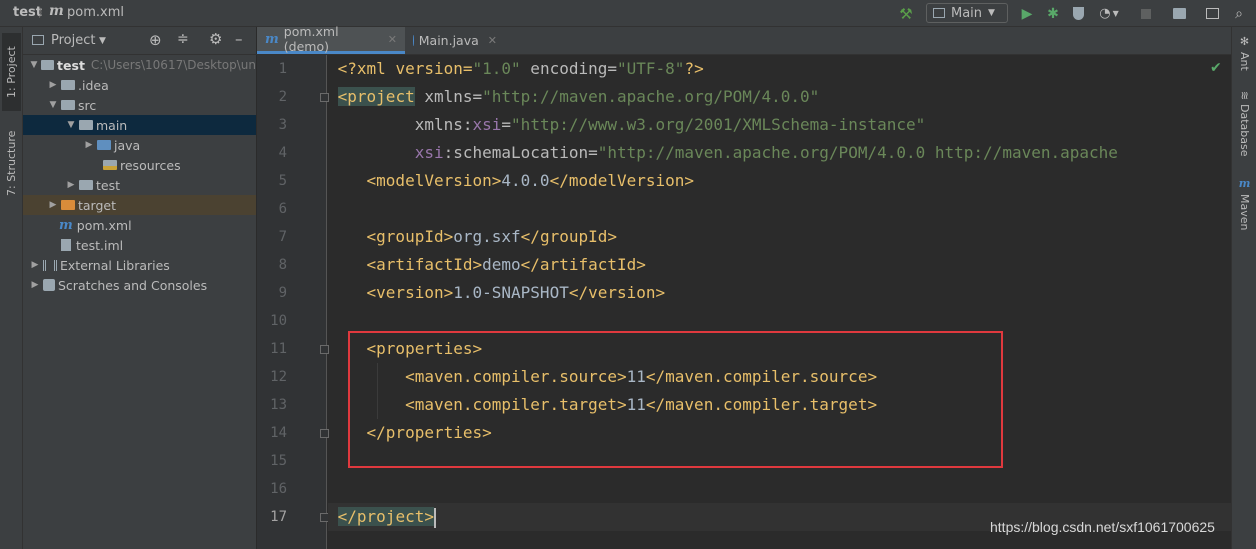 Image resolution: width=1256 pixels, height=549 pixels. What do you see at coordinates (102, 41) in the screenshot?
I see `chevron-down-icon: ▼` at bounding box center [102, 41].